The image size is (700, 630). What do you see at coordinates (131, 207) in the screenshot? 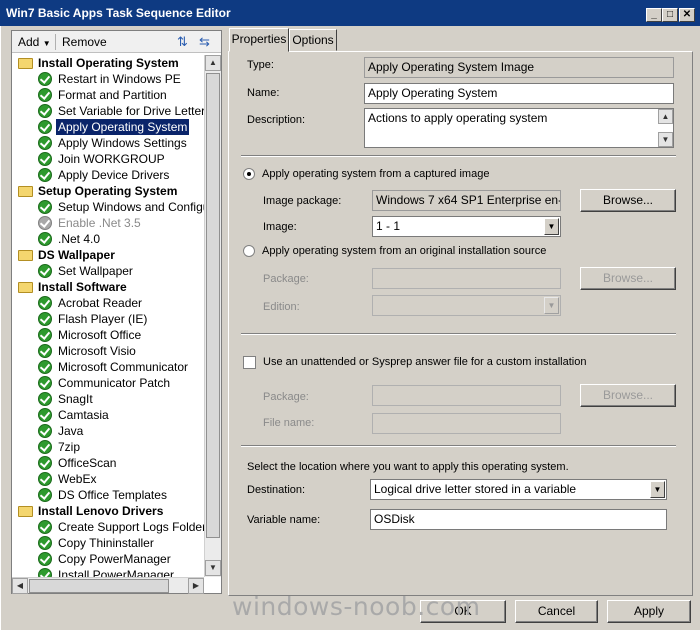
I see `tree-item-label: Setup Windows and Configura` at bounding box center [131, 207].